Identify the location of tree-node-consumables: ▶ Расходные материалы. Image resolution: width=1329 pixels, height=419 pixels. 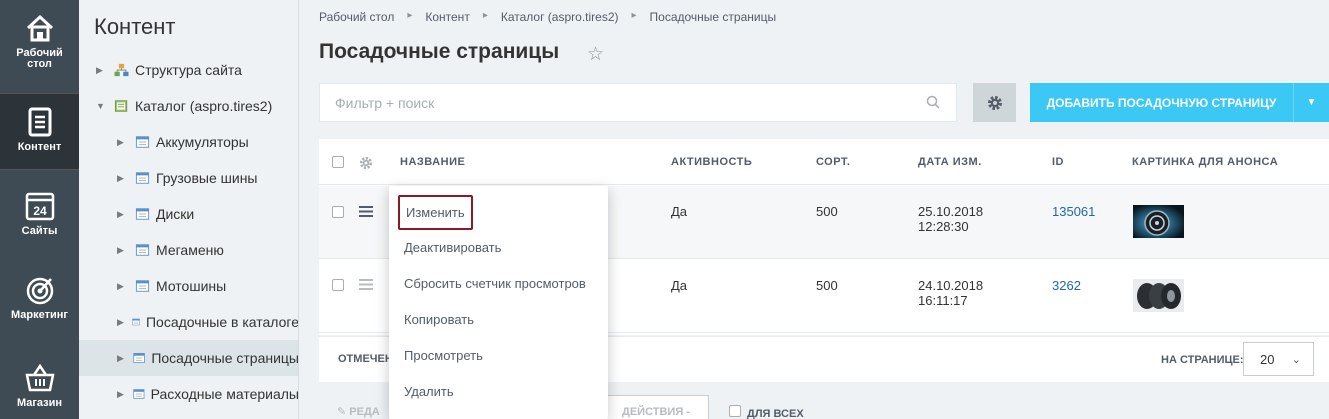
(207, 394).